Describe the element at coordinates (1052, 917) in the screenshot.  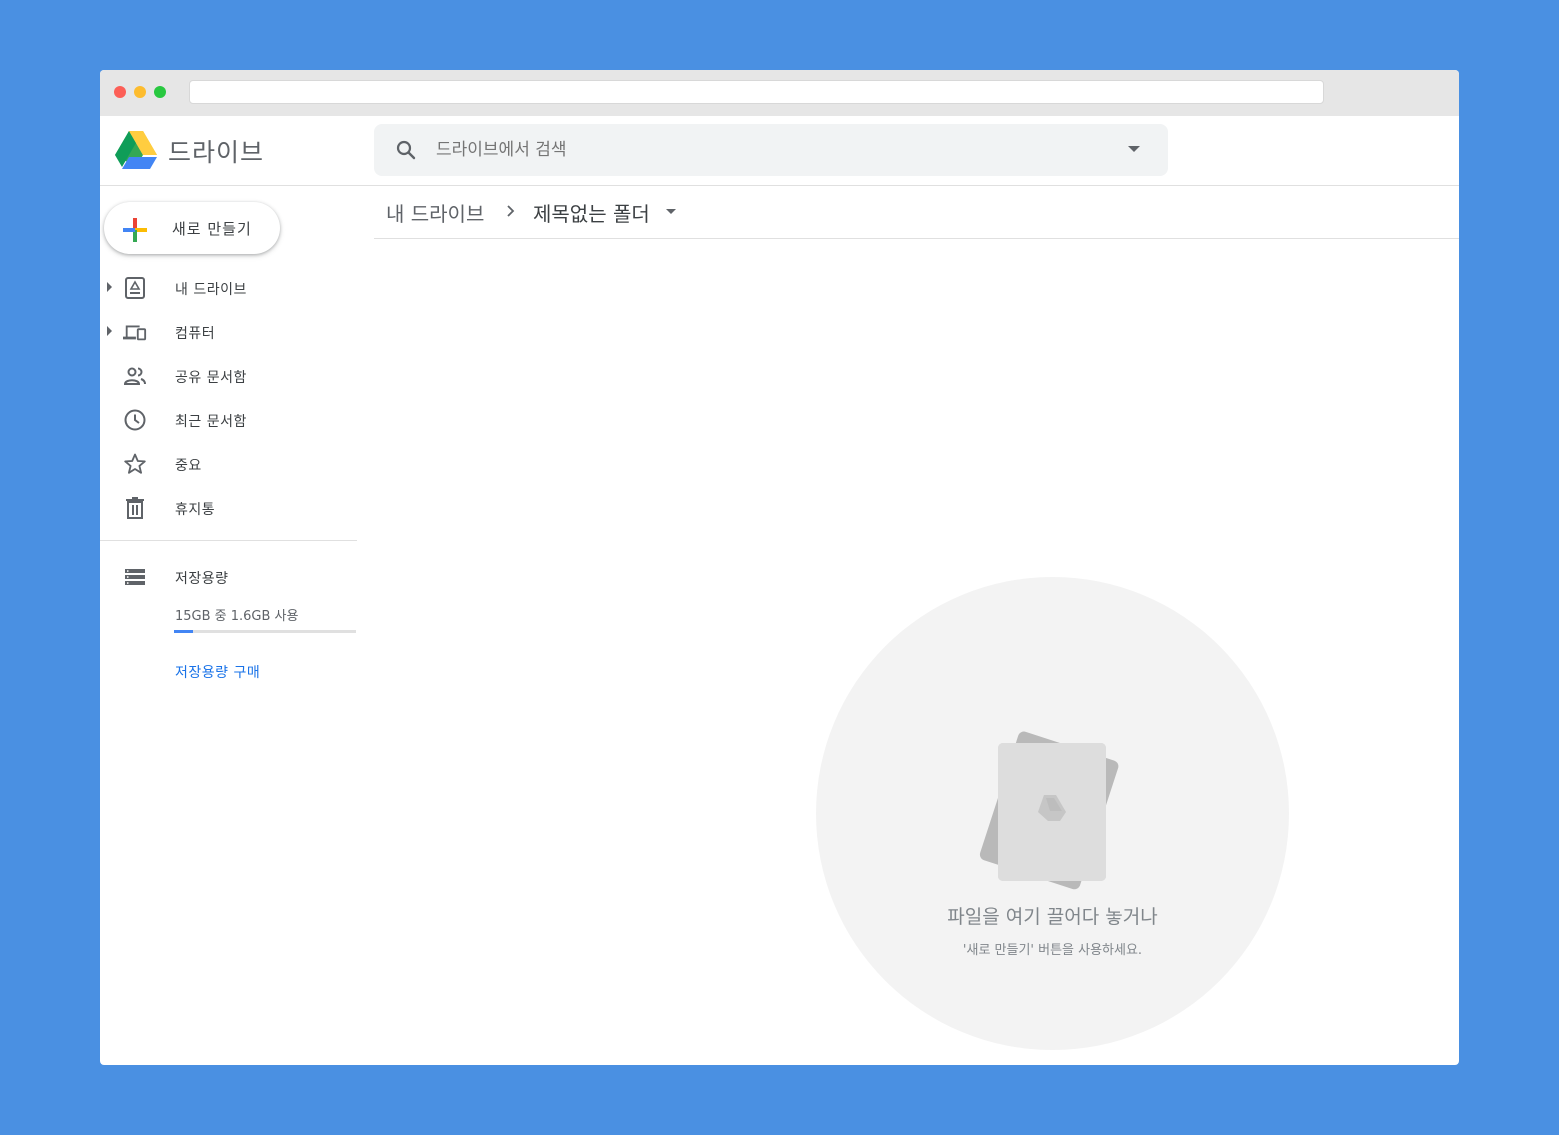
I see `empty-state-title: 파일을 여기 끌어다 놓거나` at that location.